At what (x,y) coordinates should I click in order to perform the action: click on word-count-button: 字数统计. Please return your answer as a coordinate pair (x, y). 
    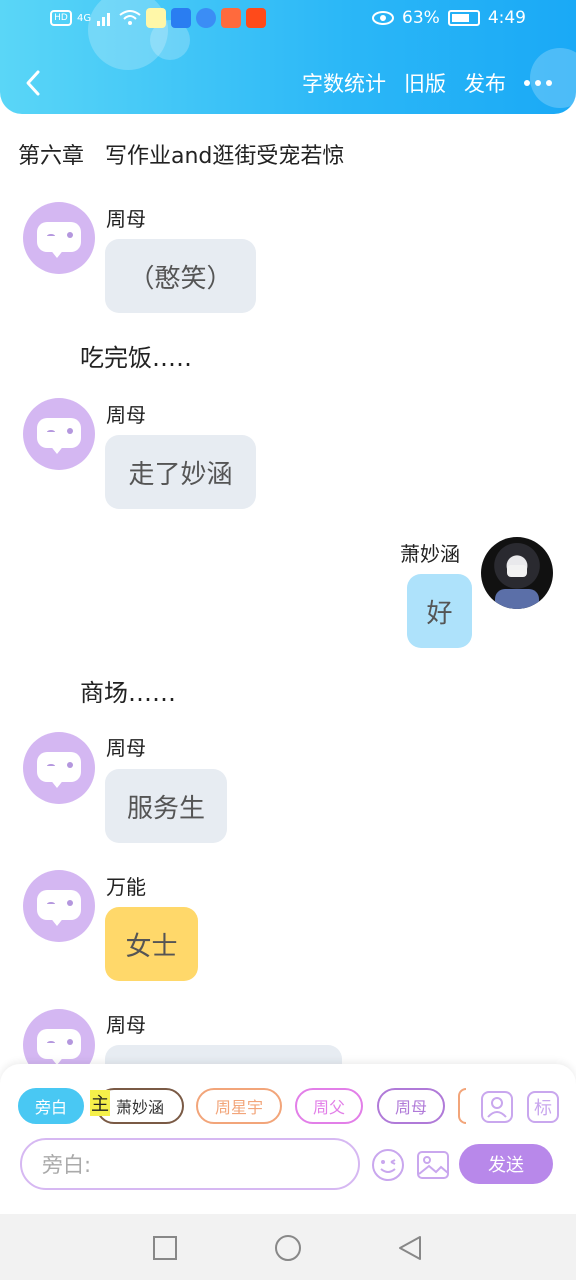
    Looking at the image, I should click on (344, 83).